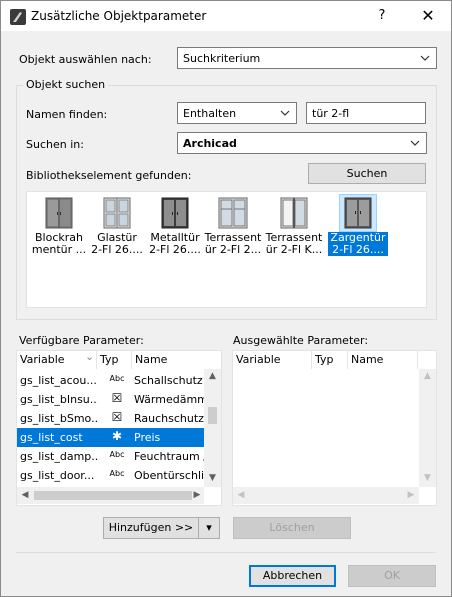 The width and height of the screenshot is (452, 597). Describe the element at coordinates (59, 213) in the screenshot. I see `blockrahmentuer-thumbnail` at that location.